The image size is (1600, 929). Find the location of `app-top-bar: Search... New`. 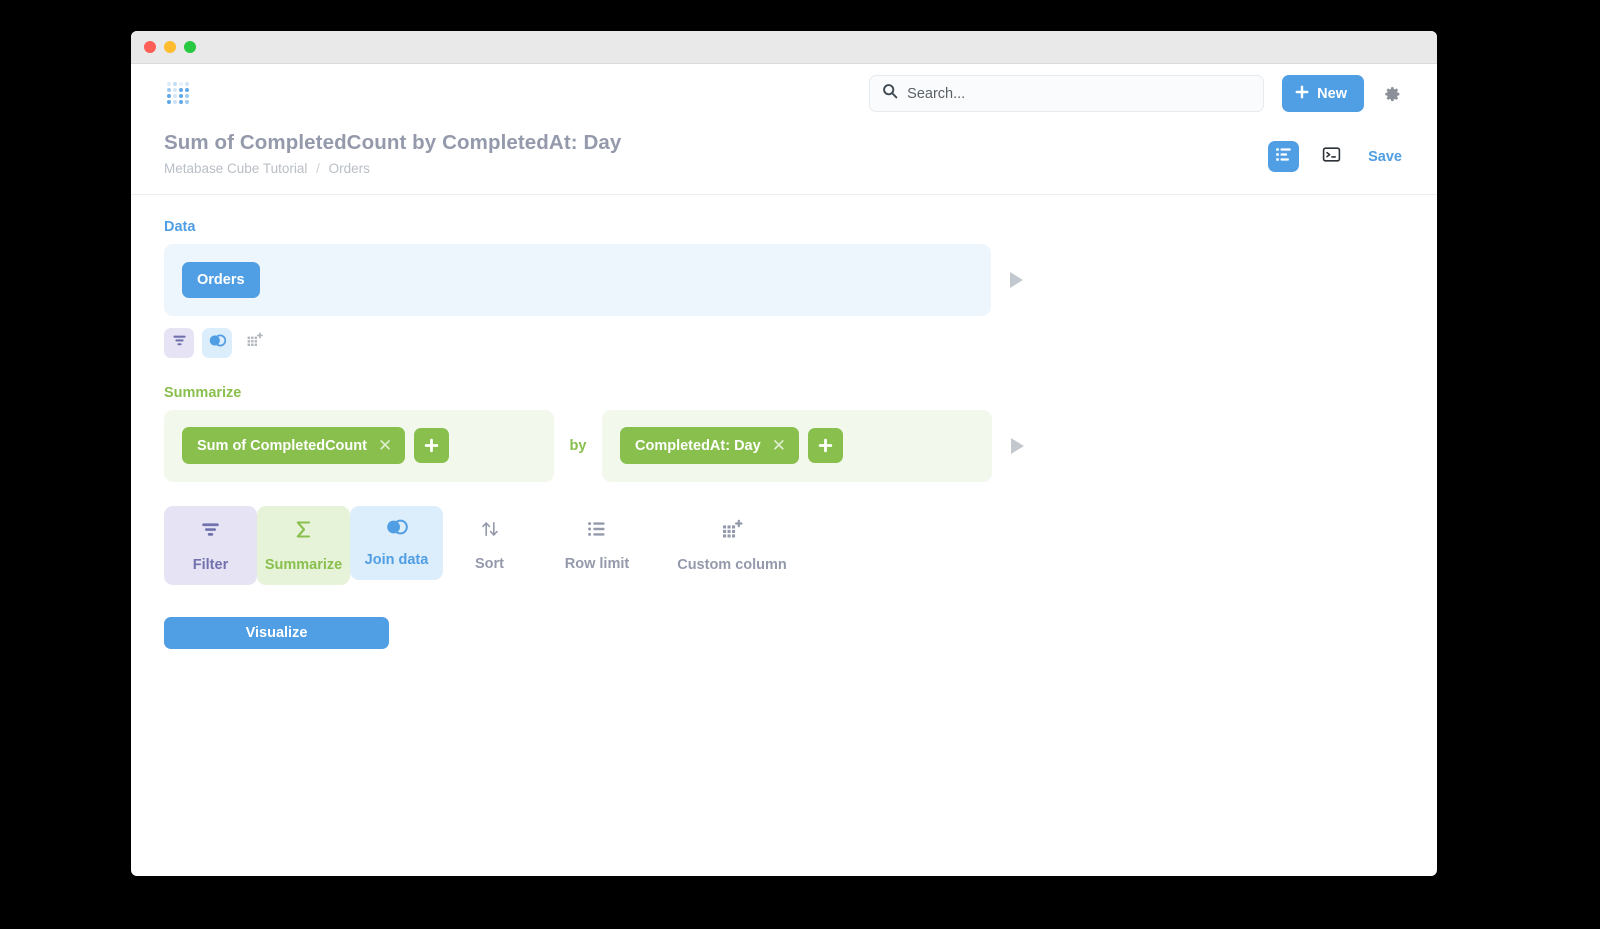

app-top-bar: Search... New is located at coordinates (784, 93).